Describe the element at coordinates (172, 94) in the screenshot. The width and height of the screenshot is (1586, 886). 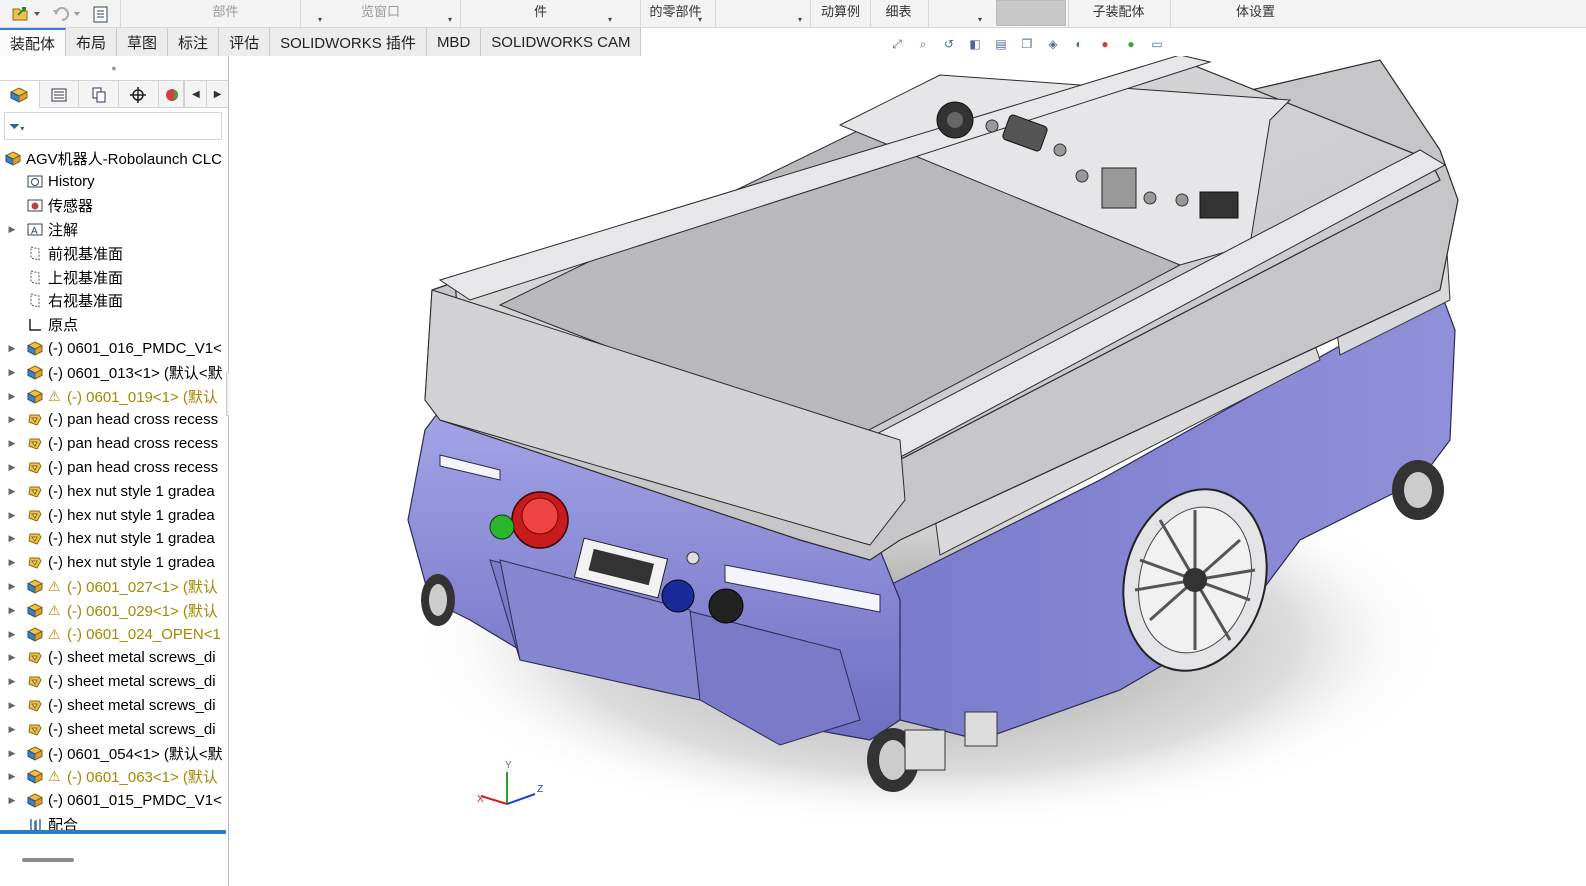
I see `display-manager-tab-icon` at that location.